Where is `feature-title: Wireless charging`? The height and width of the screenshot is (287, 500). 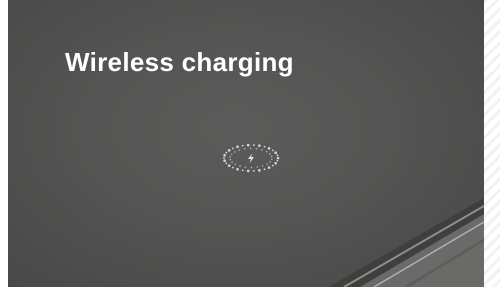 feature-title: Wireless charging is located at coordinates (179, 62).